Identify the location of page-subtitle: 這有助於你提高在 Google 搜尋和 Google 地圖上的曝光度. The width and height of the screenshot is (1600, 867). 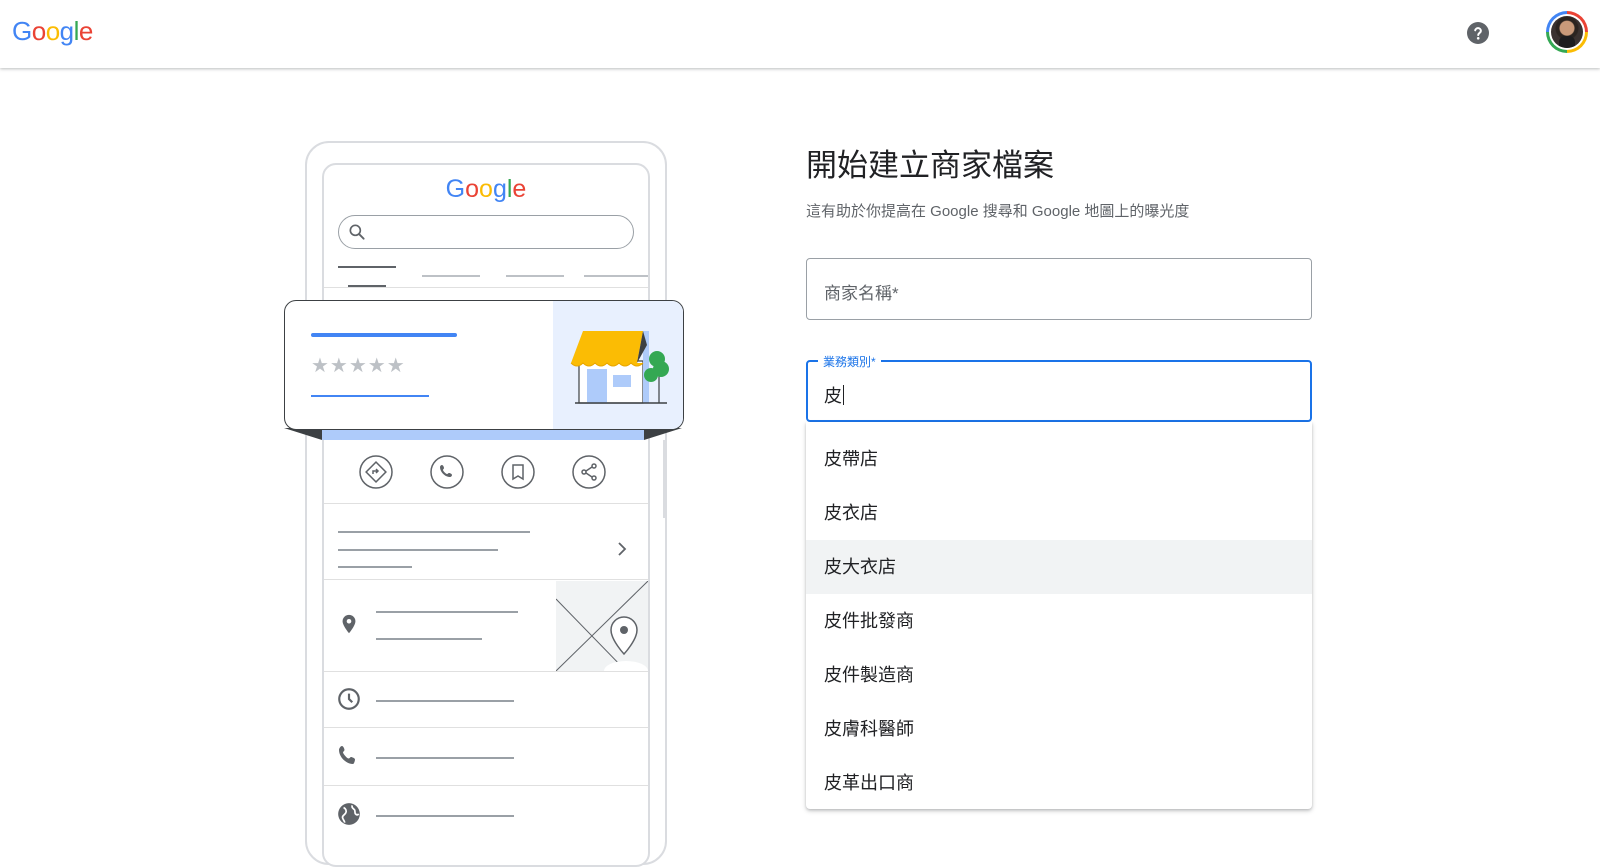
(998, 211).